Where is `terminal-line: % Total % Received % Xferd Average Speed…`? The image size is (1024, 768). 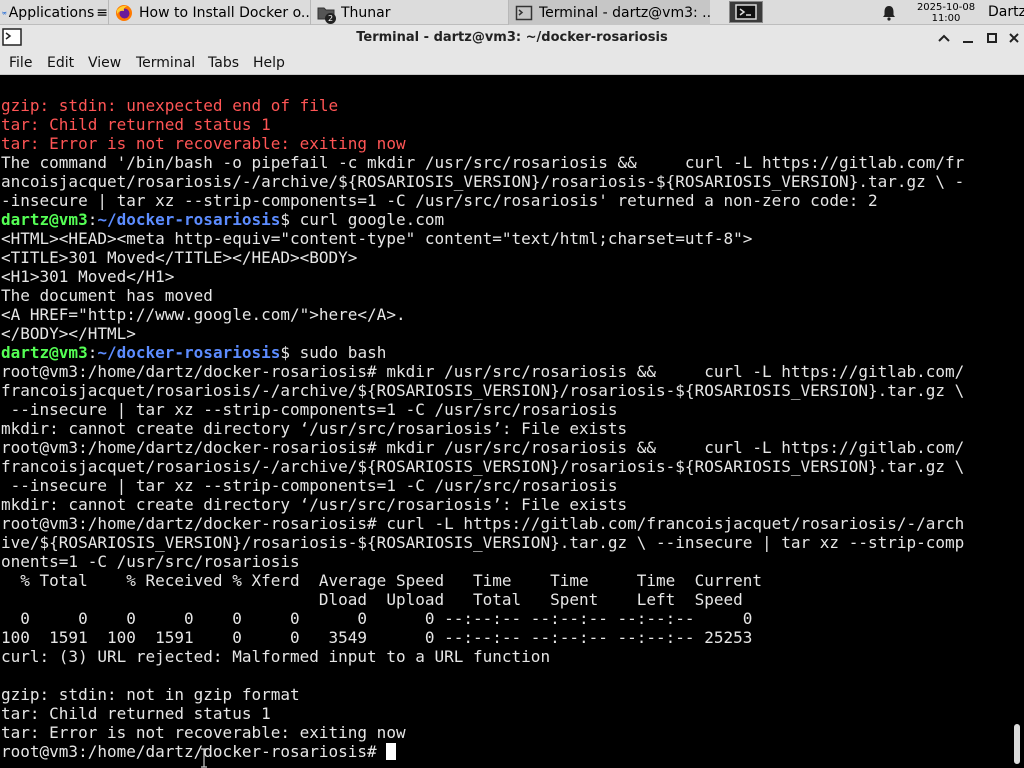
terminal-line: % Total % Received % Xferd Average Speed… is located at coordinates (381, 580).